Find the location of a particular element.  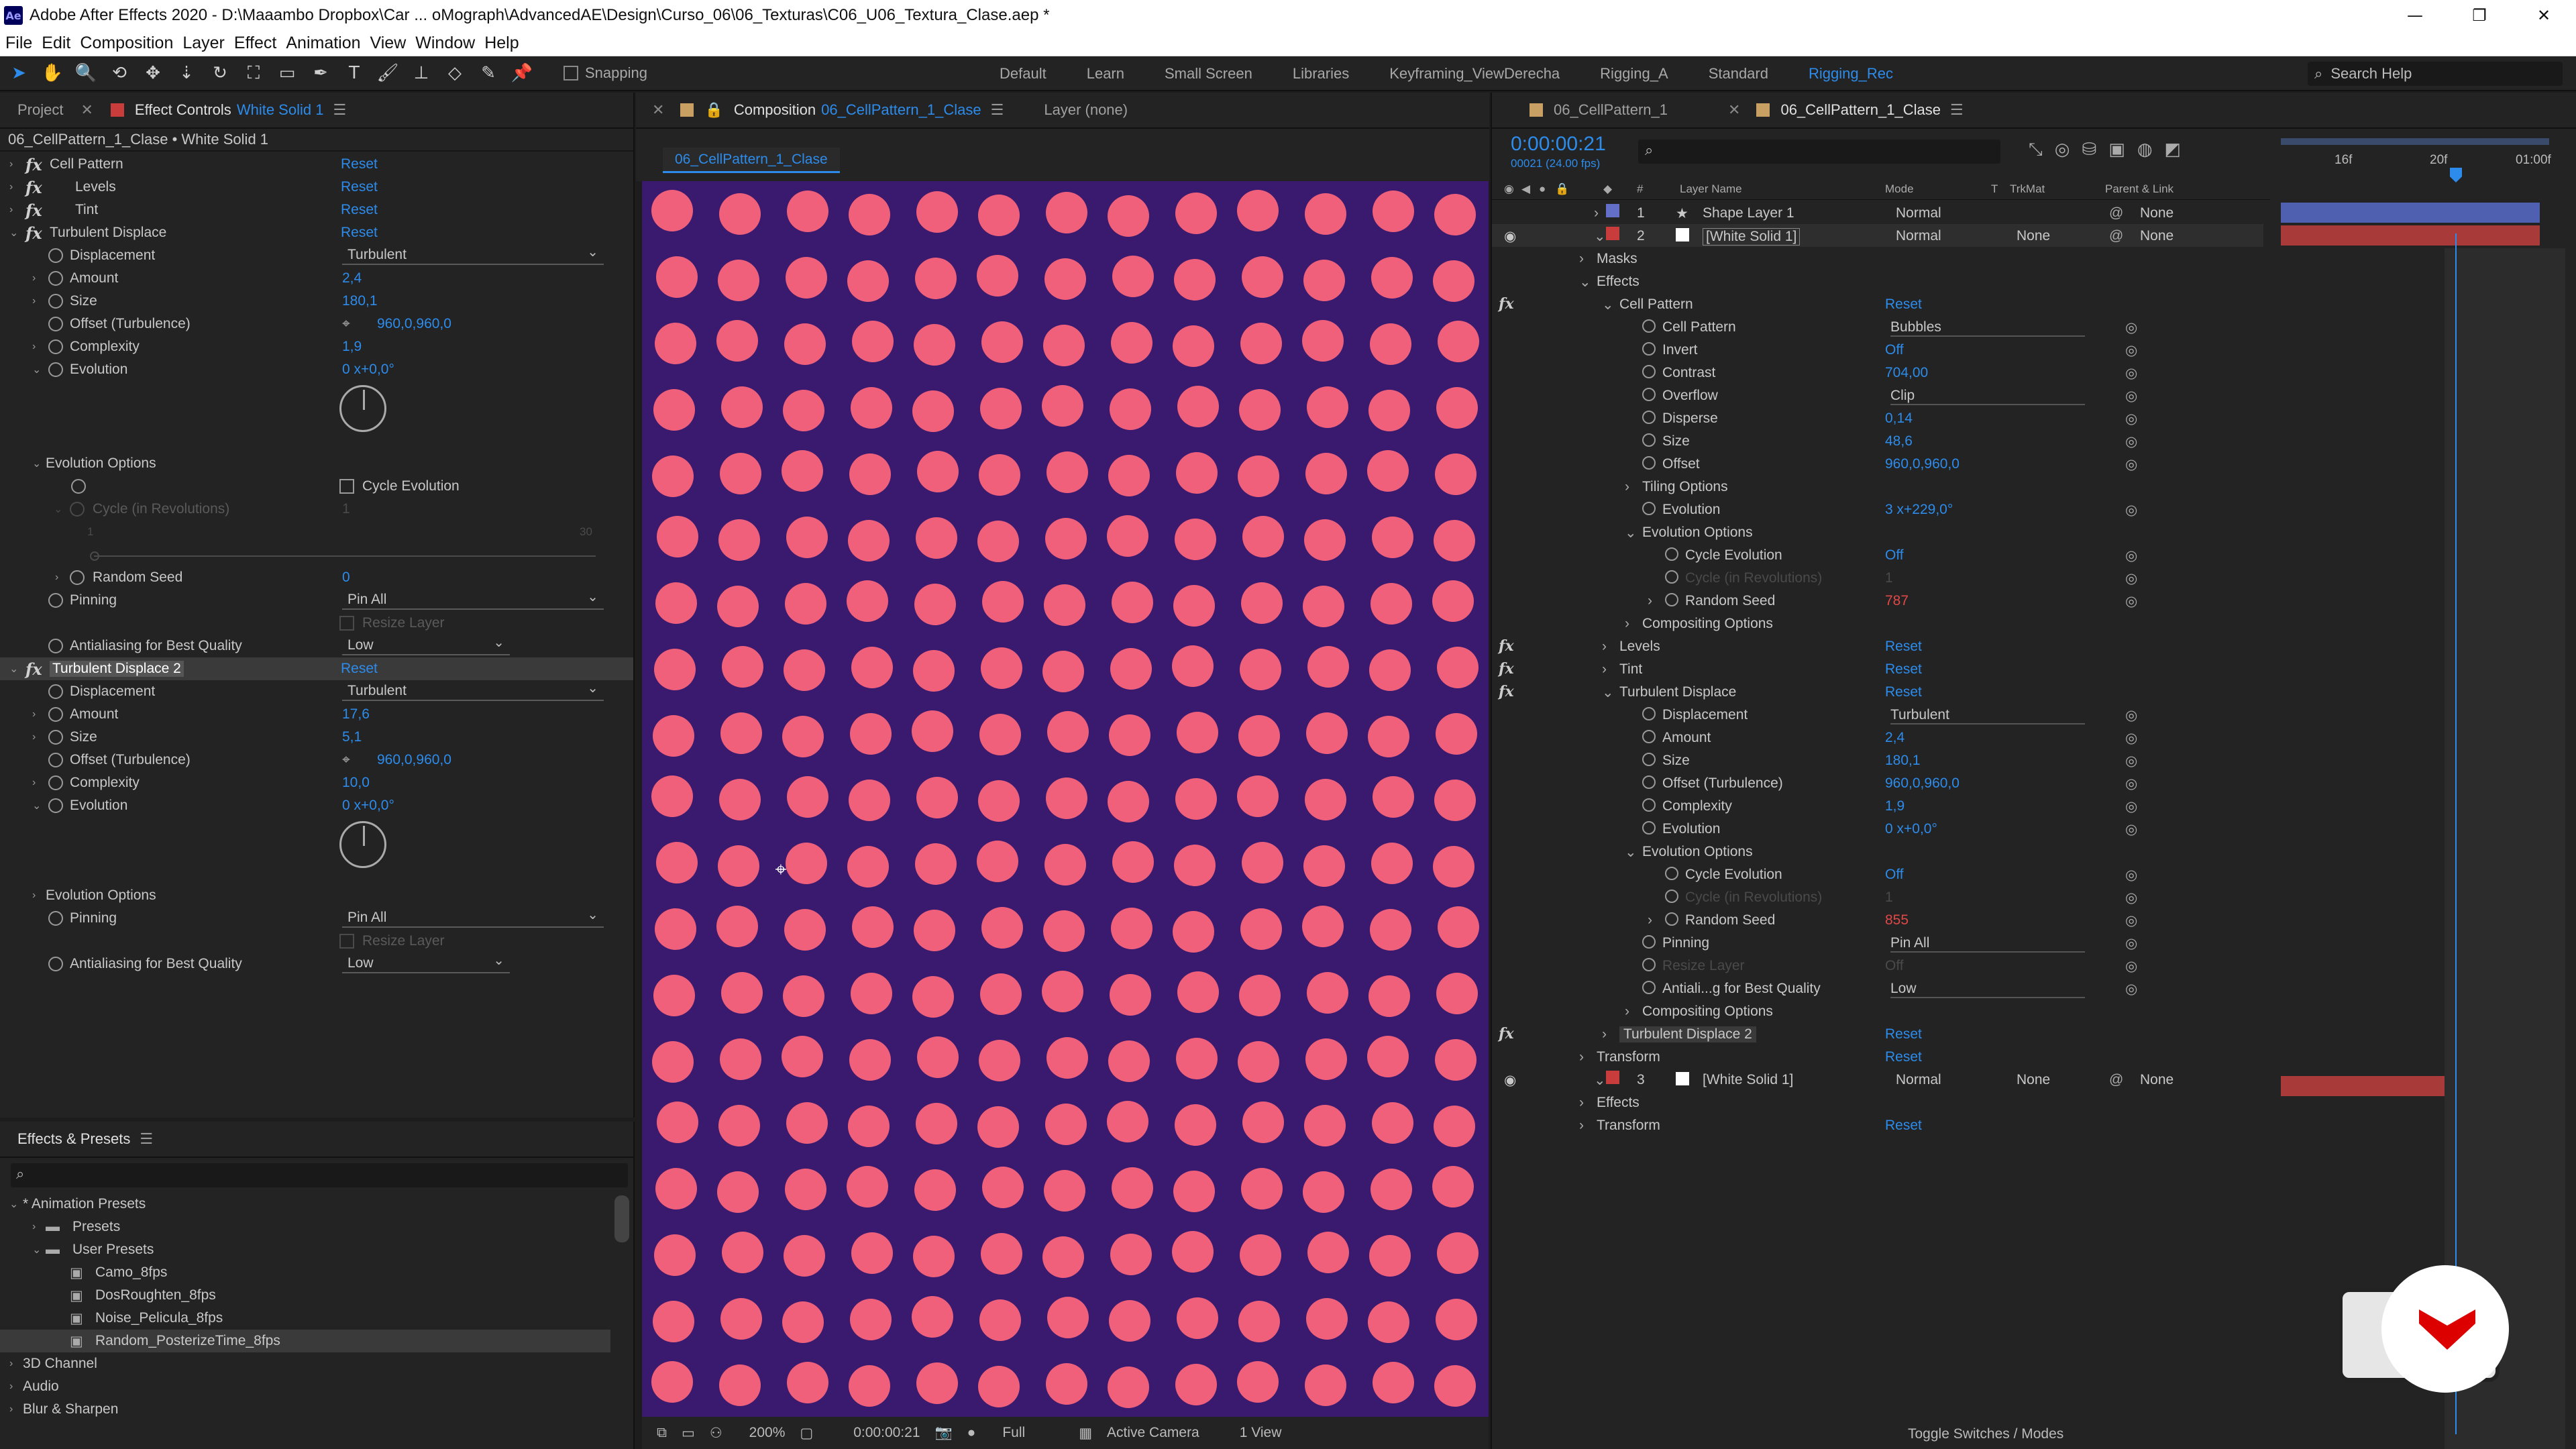

property-value: 1 is located at coordinates (1889, 578).